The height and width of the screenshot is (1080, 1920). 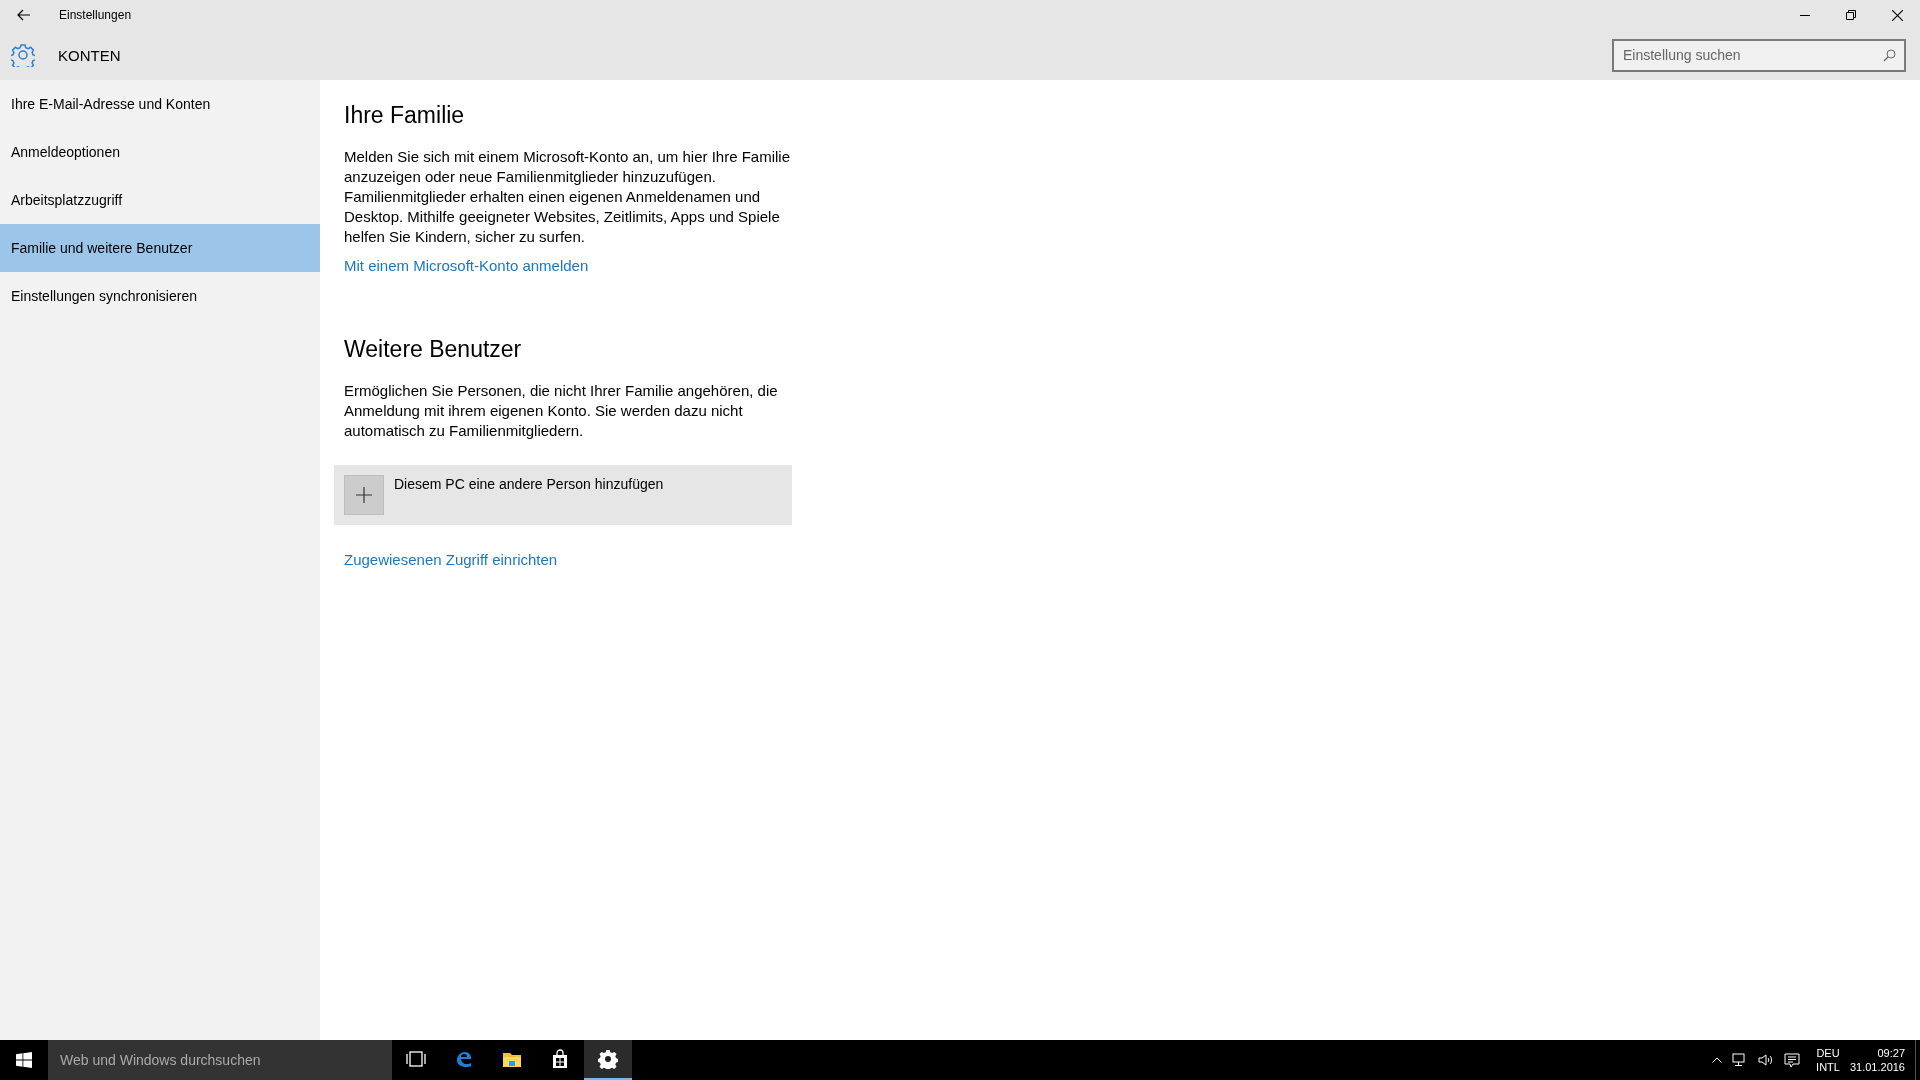 What do you see at coordinates (560, 1059) in the screenshot?
I see `shopping-bag-icon` at bounding box center [560, 1059].